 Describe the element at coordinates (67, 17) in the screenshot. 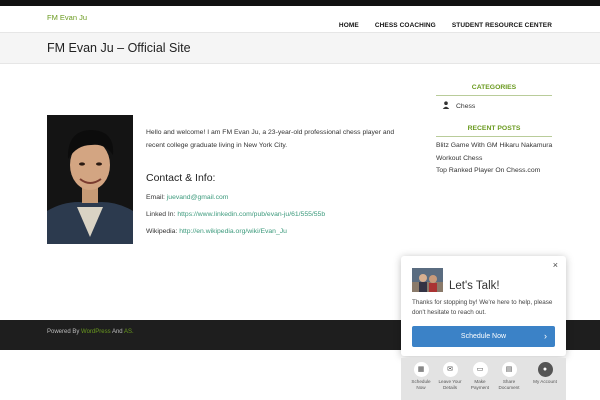

I see `site-title-link: FM Evan Ju` at that location.